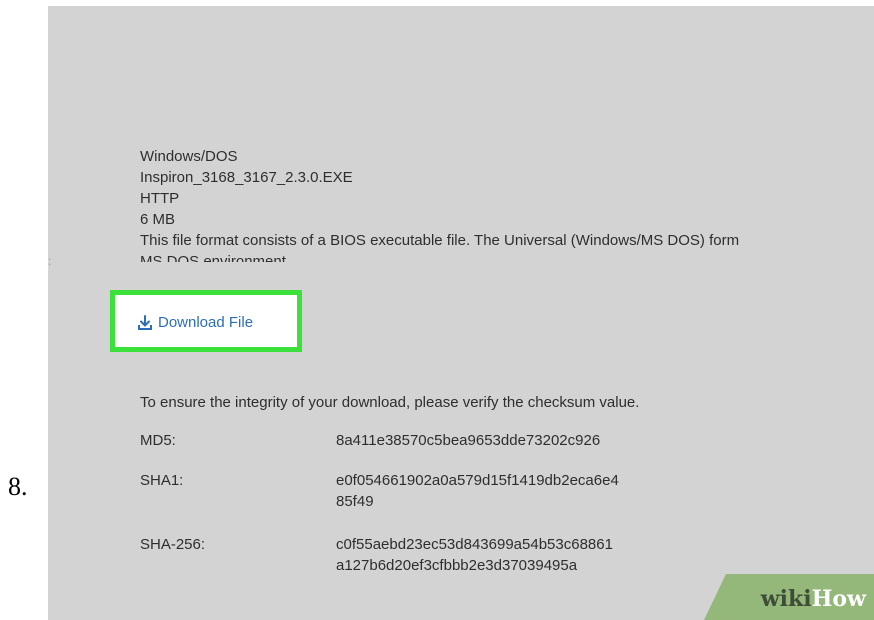 The height and width of the screenshot is (620, 874). I want to click on step-number: 8., so click(18, 486).